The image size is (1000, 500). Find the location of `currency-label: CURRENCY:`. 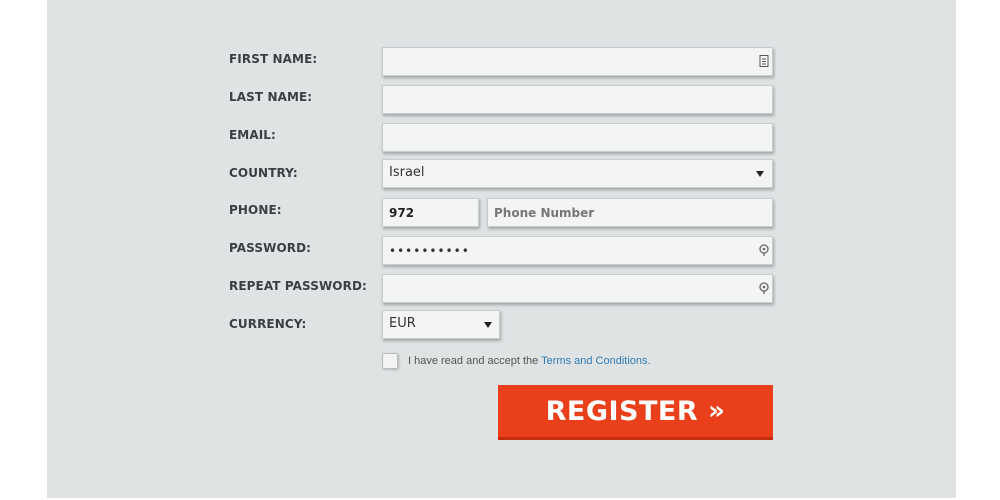

currency-label: CURRENCY: is located at coordinates (268, 324).